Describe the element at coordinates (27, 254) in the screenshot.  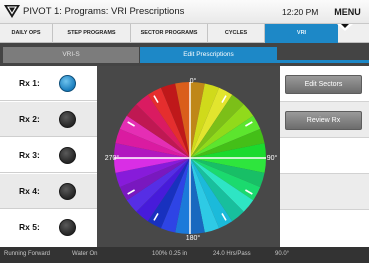
I see `status-direction: Running Forward` at that location.